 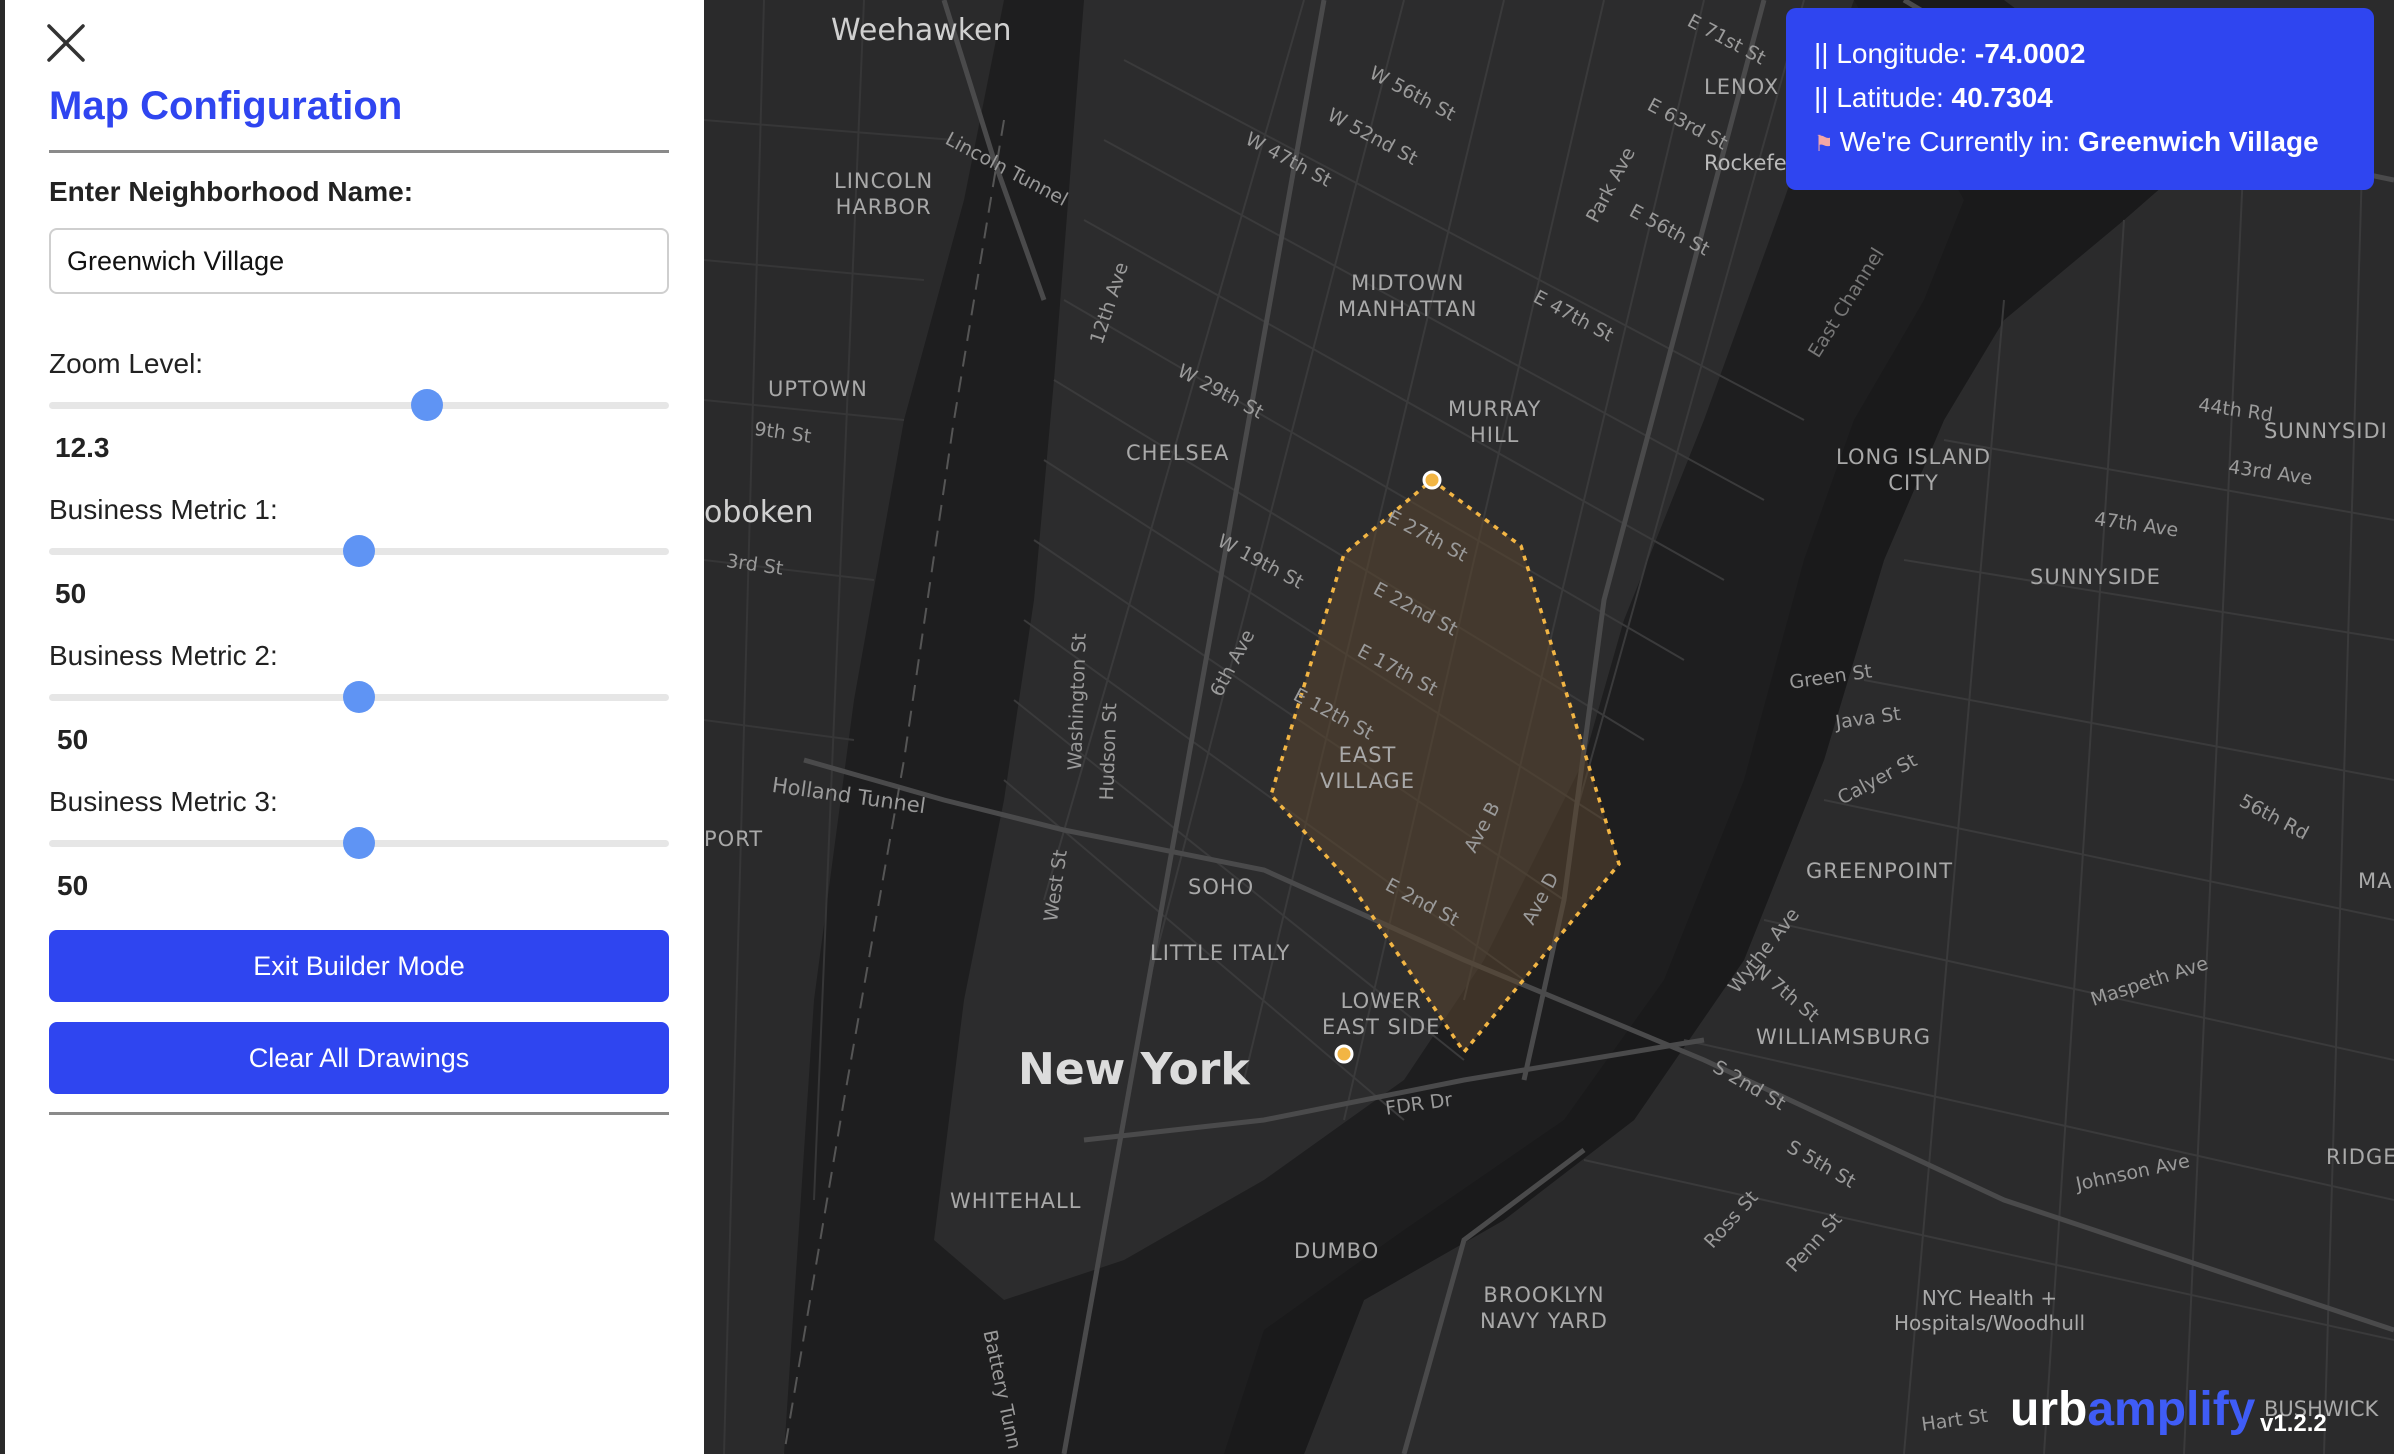 I want to click on map-label-lenox: LENOX, so click(x=1742, y=87).